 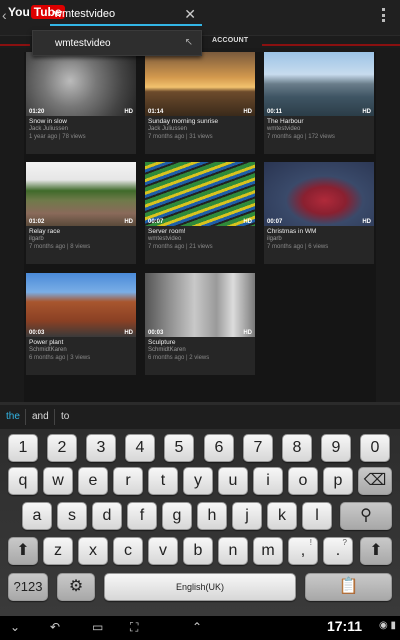 What do you see at coordinates (112, 14) in the screenshot?
I see `search-input` at bounding box center [112, 14].